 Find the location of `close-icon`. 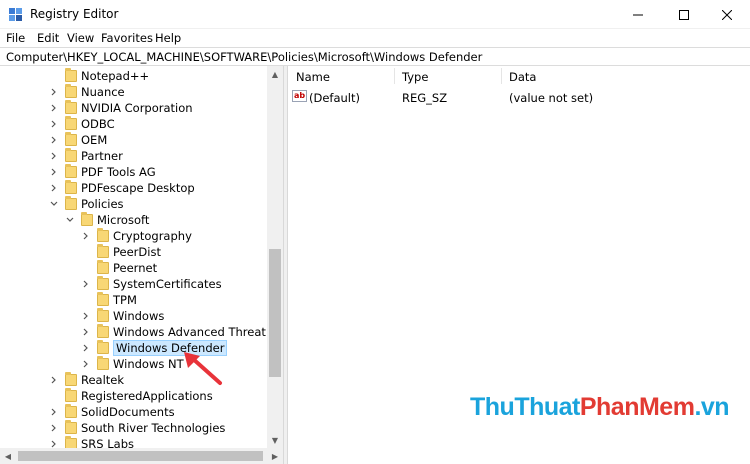

close-icon is located at coordinates (727, 14).